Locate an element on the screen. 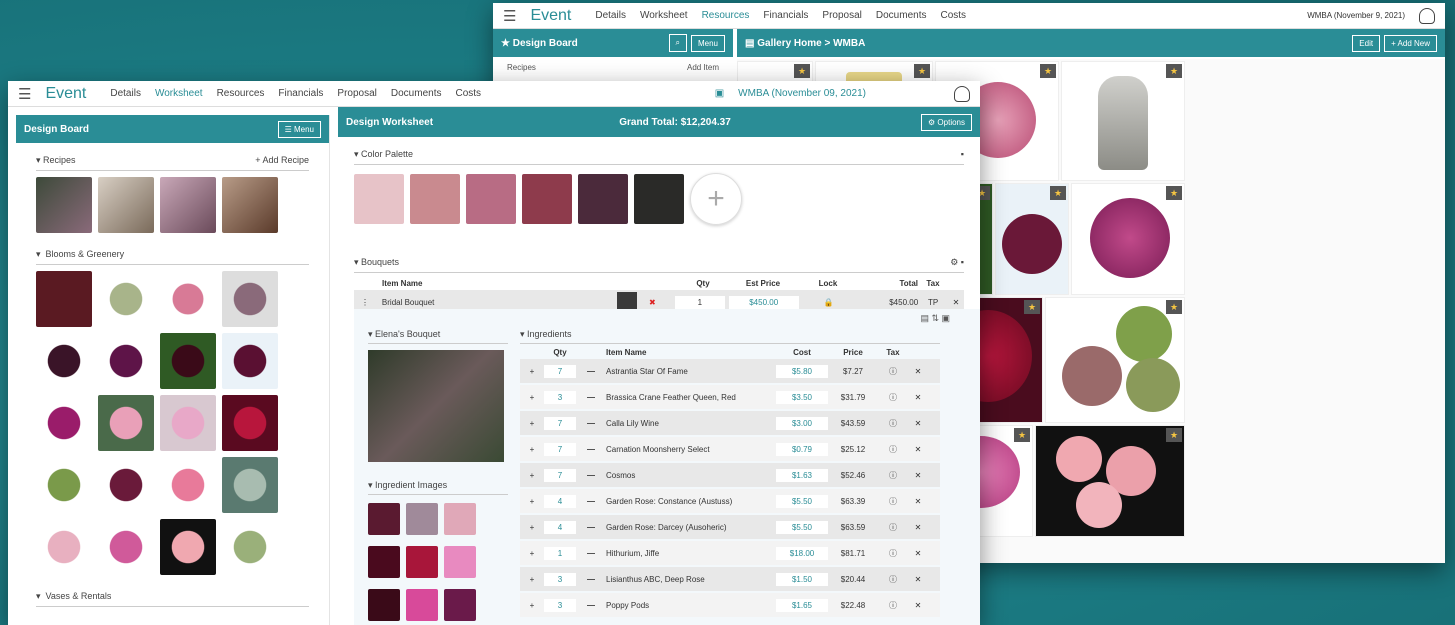 Image resolution: width=1455 pixels, height=625 pixels. ingredient-cost: $3.00 is located at coordinates (802, 423).